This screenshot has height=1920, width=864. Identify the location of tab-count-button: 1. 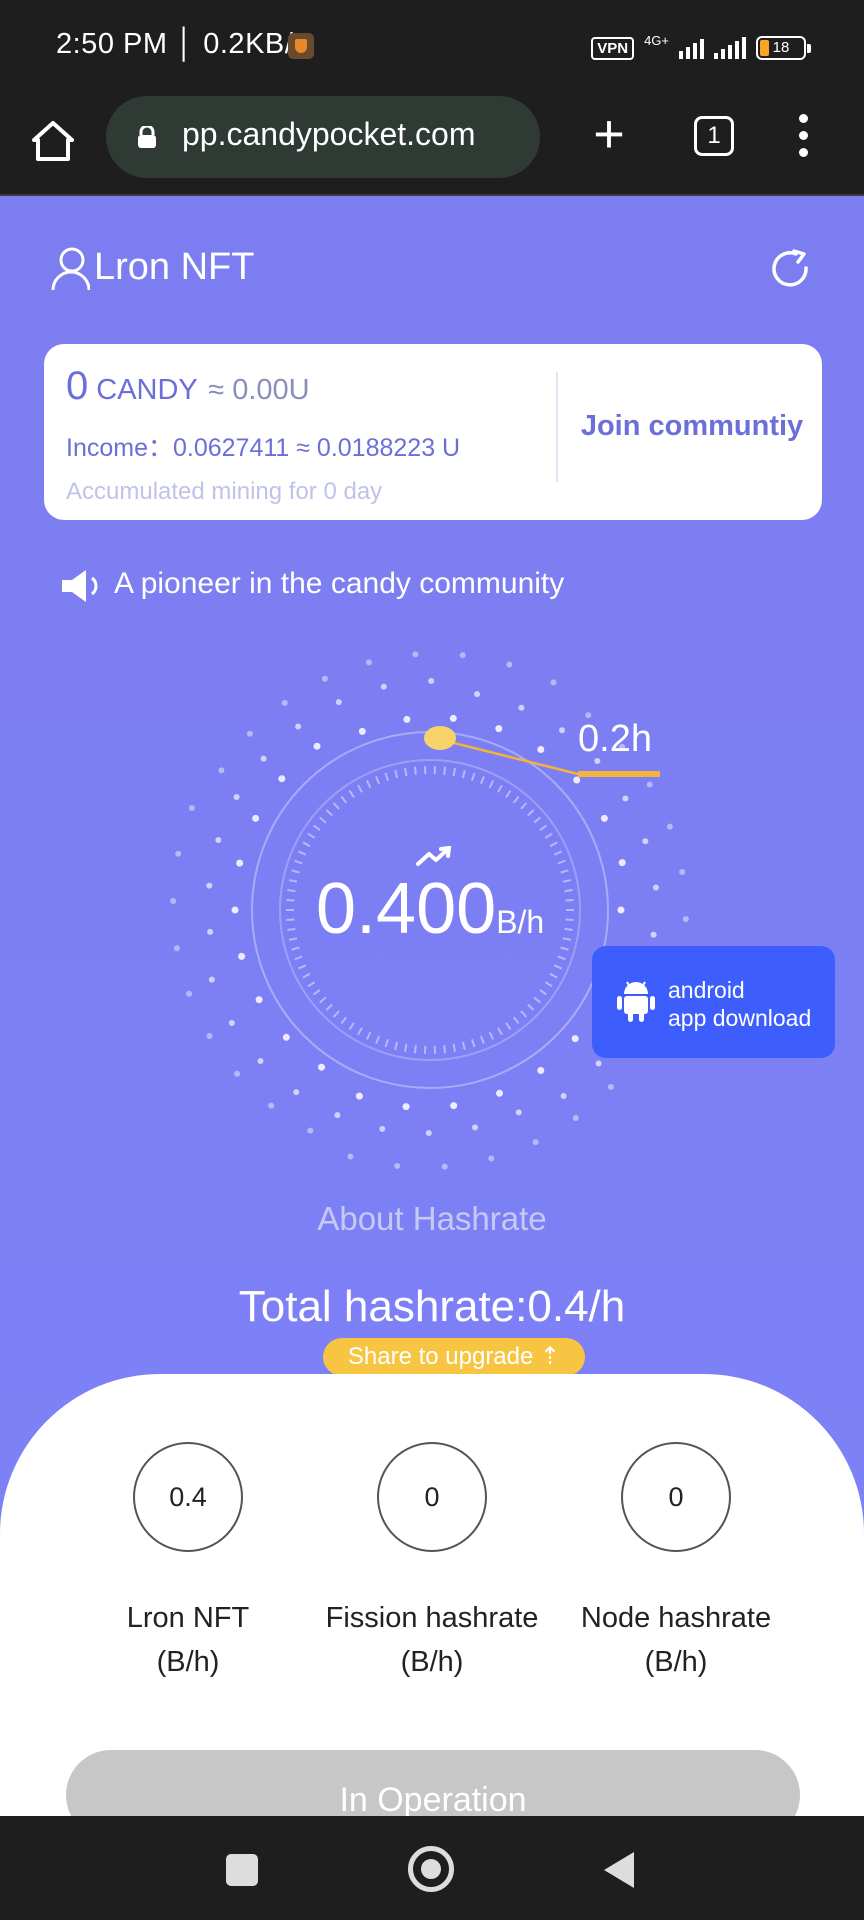
(714, 136).